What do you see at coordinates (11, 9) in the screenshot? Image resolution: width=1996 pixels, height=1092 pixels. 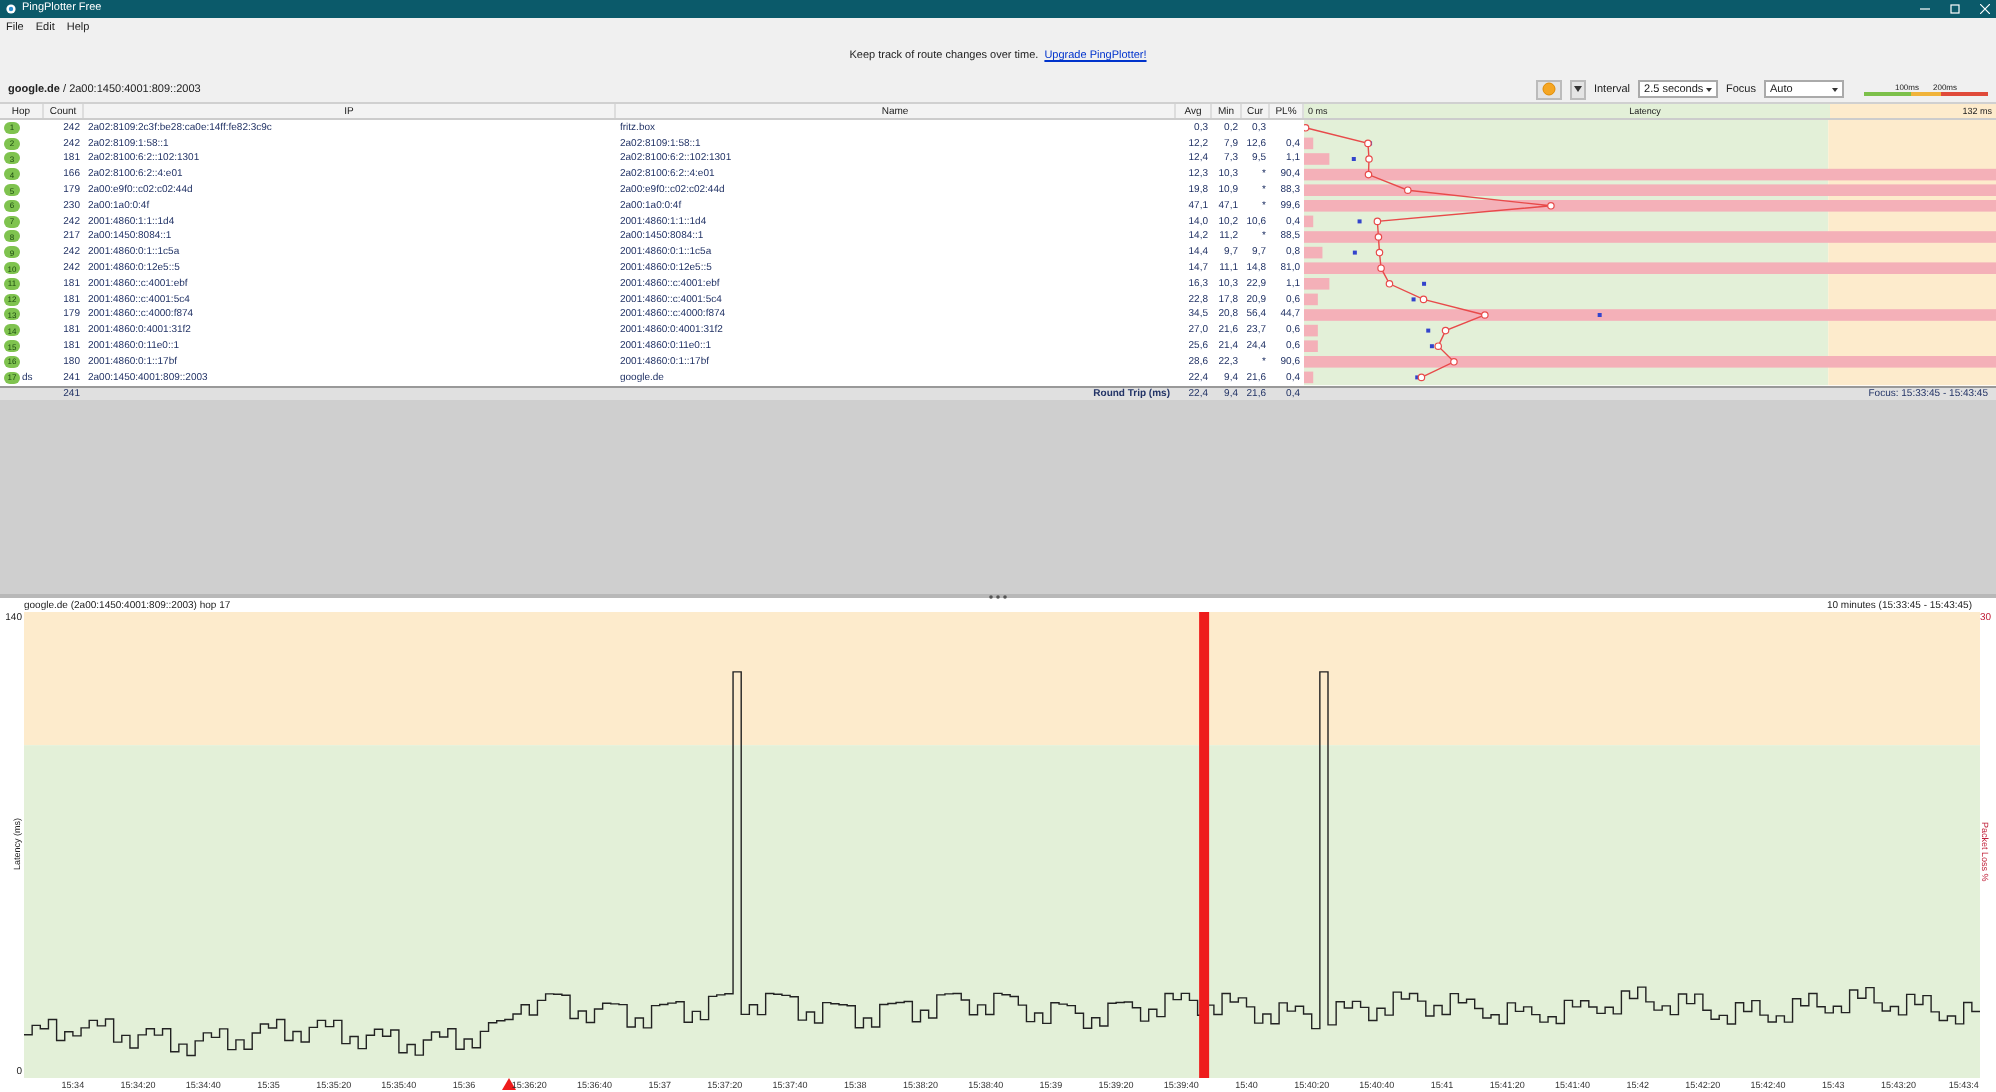 I see `app-icon` at bounding box center [11, 9].